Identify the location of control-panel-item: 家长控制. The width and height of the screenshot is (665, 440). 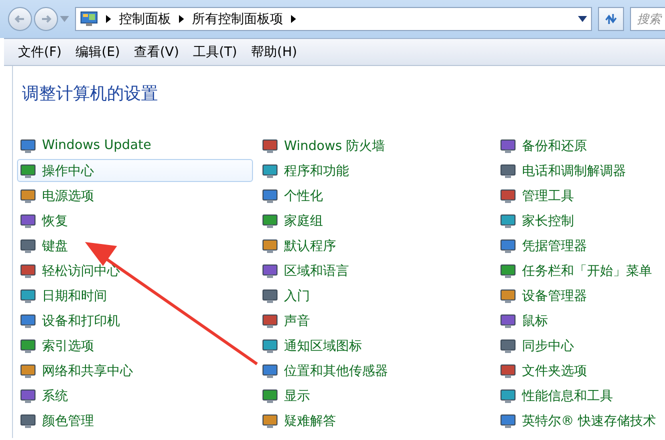
(581, 220).